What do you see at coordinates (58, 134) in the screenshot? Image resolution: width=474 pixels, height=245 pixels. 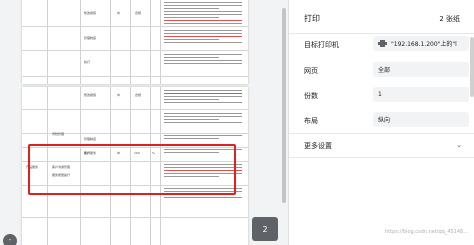 I see `group-label: 风险管理` at bounding box center [58, 134].